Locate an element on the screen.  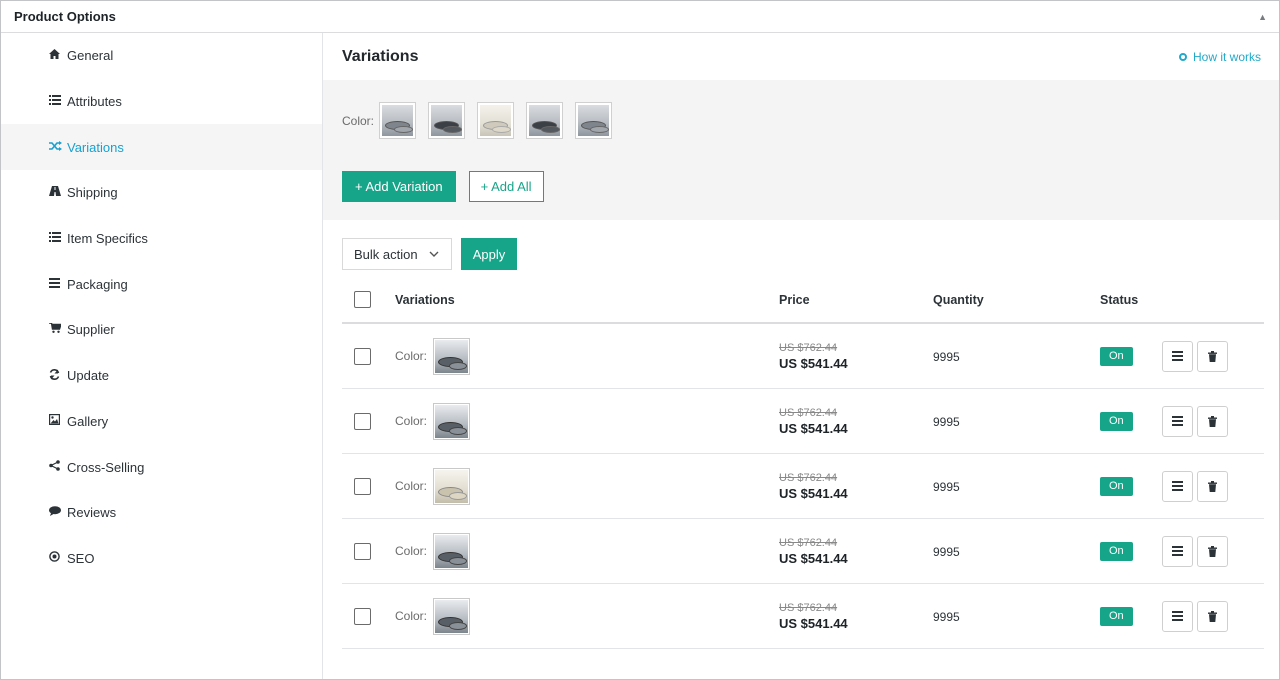
sidebar-item-attributes: Attributes is located at coordinates (161, 102).